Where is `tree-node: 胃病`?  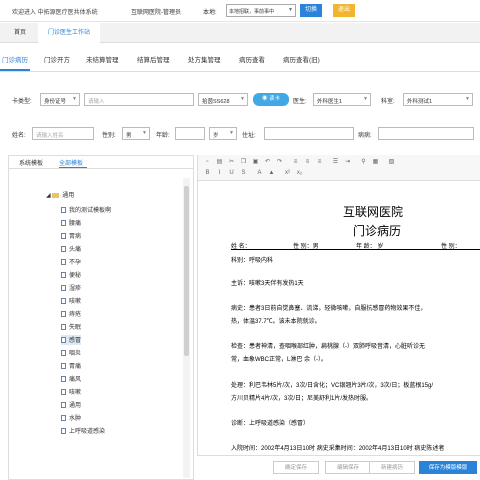 tree-node: 胃病 is located at coordinates (71, 236).